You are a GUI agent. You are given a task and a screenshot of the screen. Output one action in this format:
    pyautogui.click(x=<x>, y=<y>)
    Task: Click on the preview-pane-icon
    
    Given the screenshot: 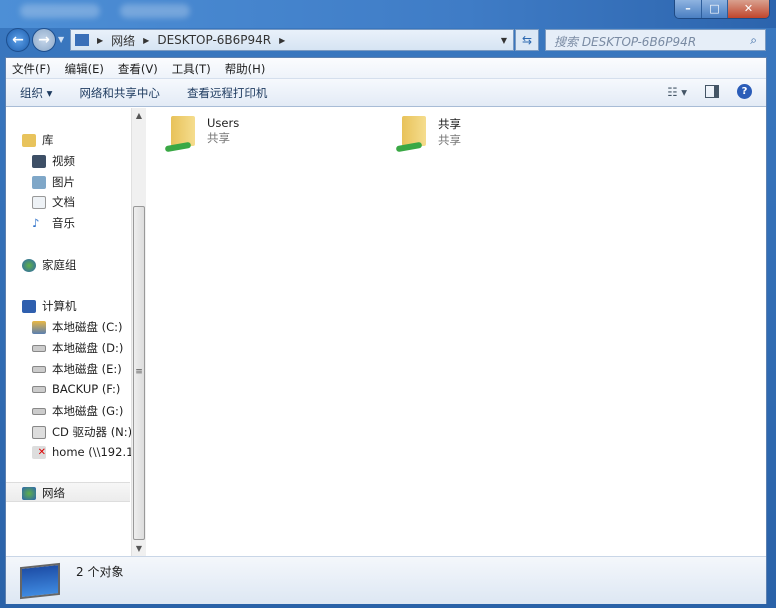 What is the action you would take?
    pyautogui.click(x=712, y=91)
    